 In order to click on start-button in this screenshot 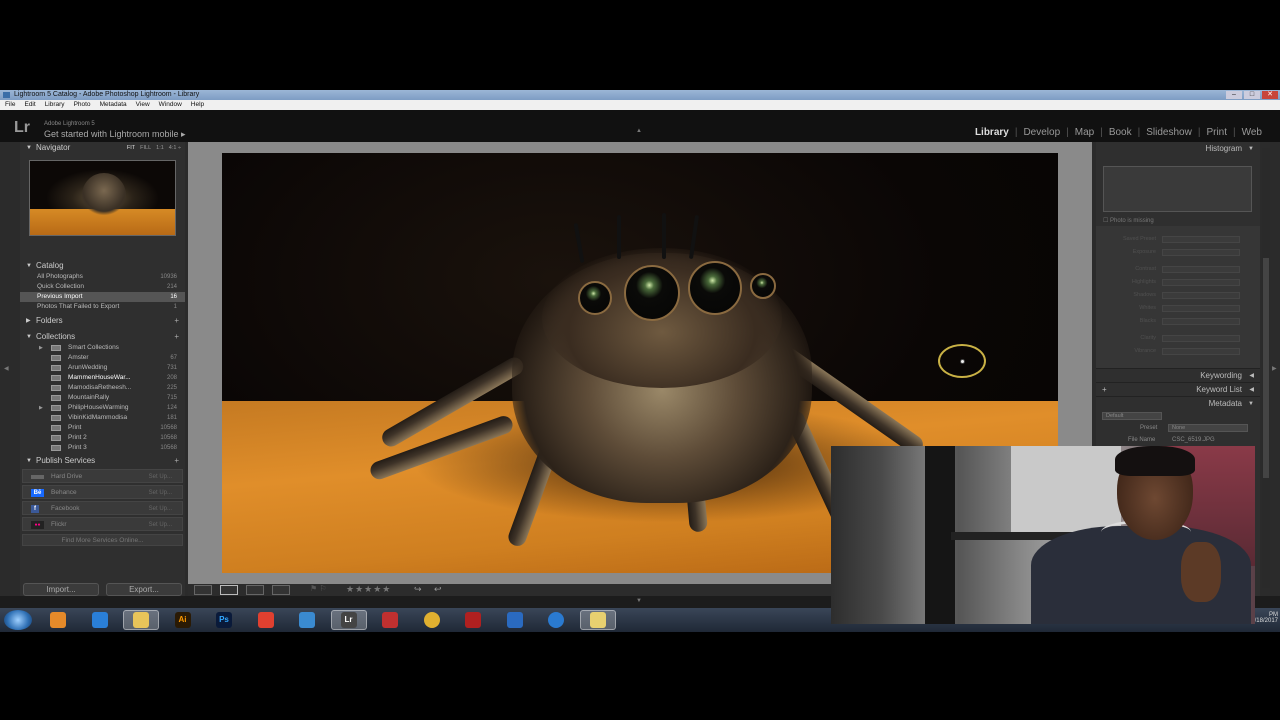, I will do `click(18, 620)`.